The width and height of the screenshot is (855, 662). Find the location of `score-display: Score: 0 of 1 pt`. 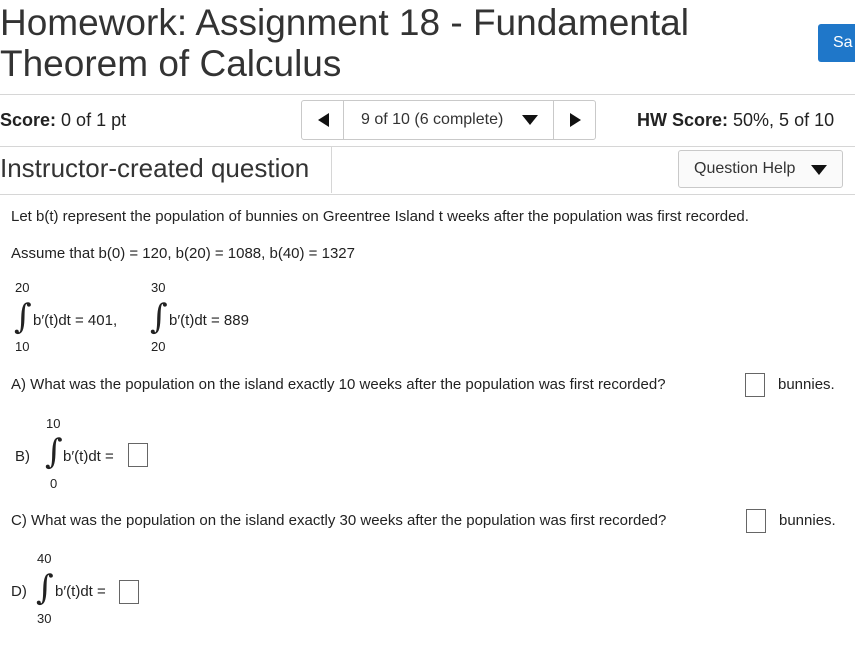

score-display: Score: 0 of 1 pt is located at coordinates (63, 120).